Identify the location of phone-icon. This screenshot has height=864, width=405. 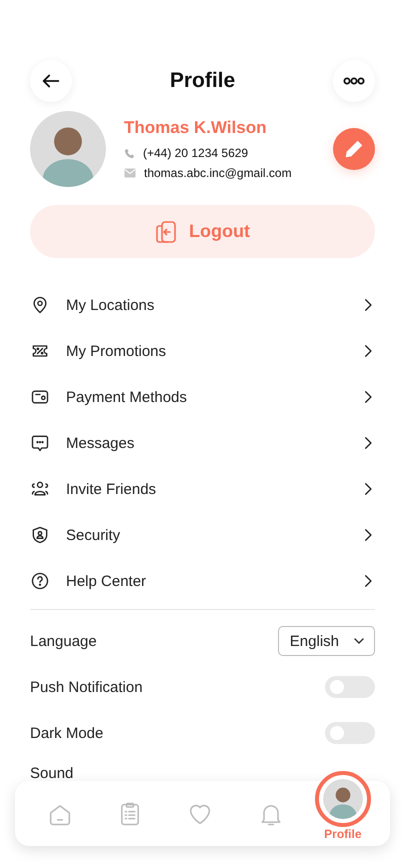
(129, 153).